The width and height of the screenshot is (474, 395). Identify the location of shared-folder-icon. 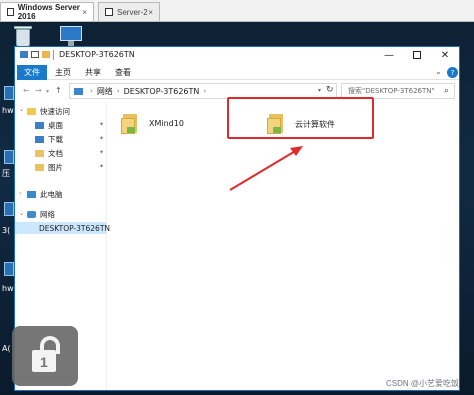
(130, 123).